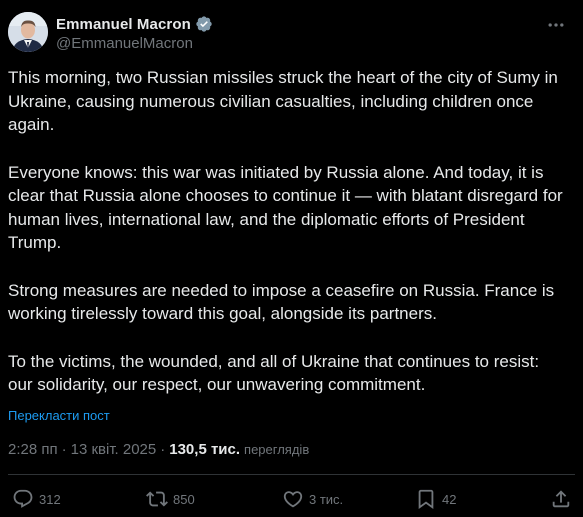  I want to click on bookmark-count: 42, so click(449, 499).